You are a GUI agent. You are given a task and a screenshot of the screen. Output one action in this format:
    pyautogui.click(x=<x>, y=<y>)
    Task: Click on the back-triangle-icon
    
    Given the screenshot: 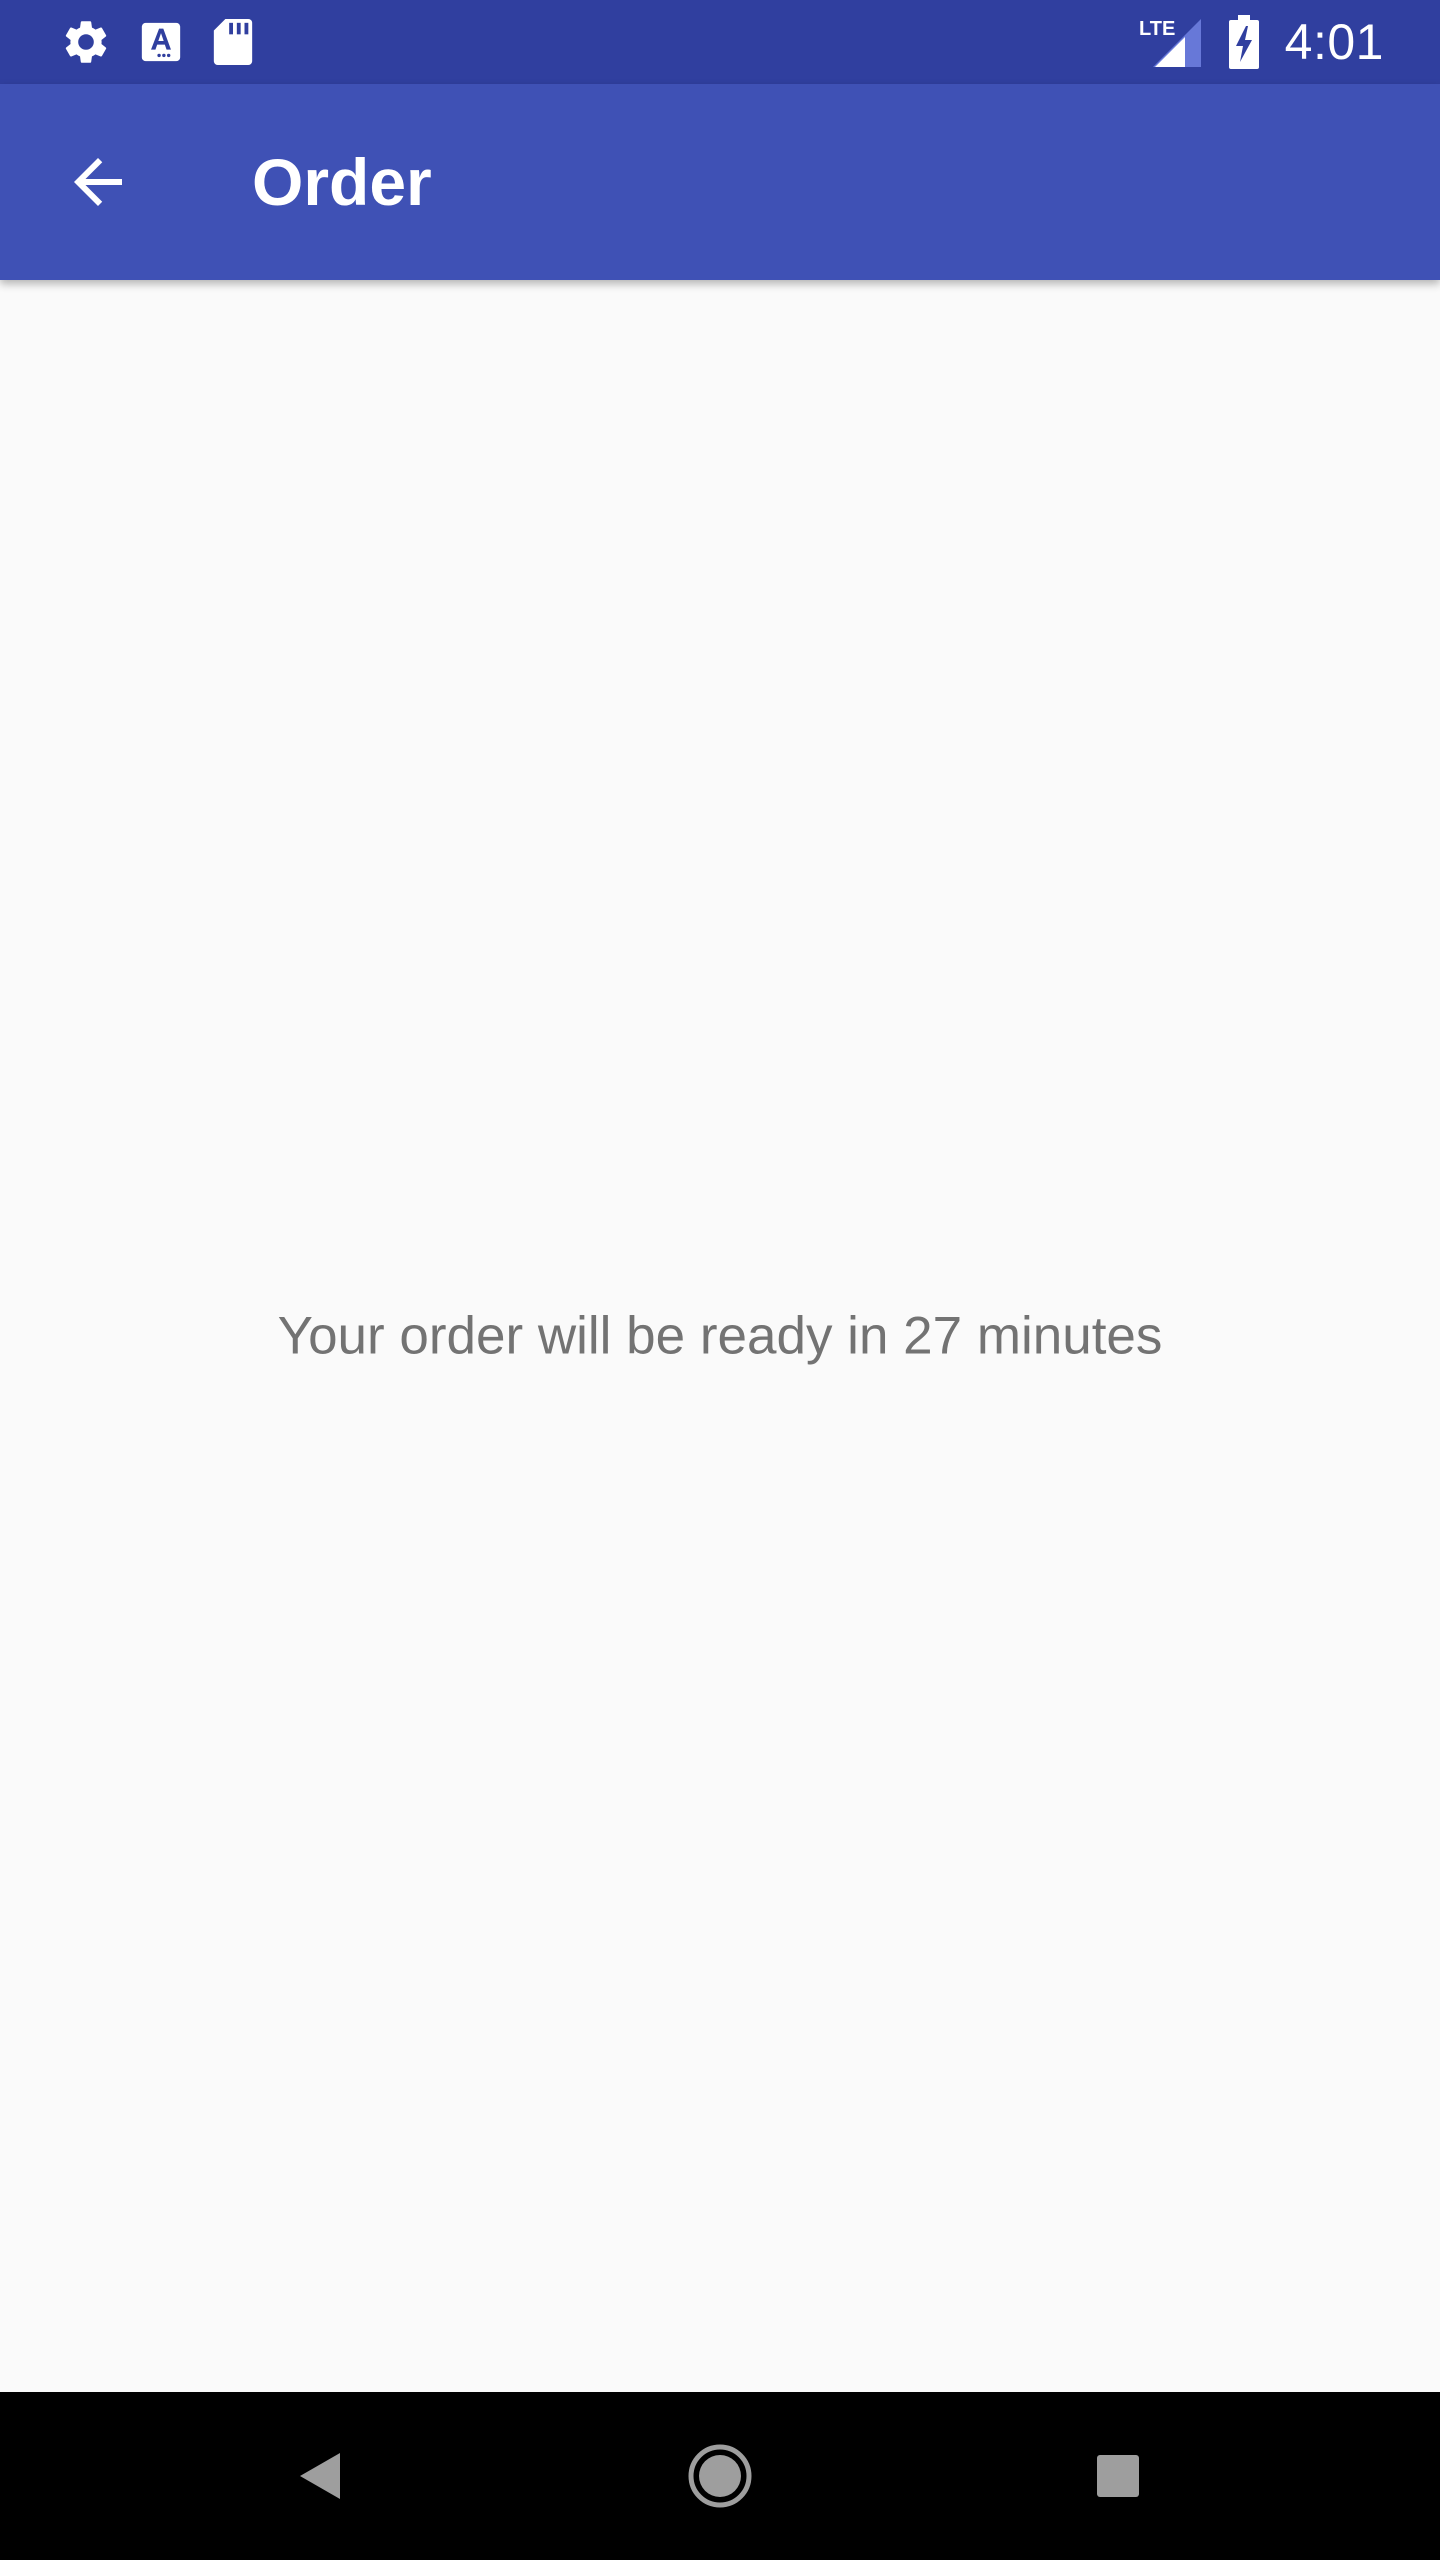 What is the action you would take?
    pyautogui.click(x=320, y=2476)
    